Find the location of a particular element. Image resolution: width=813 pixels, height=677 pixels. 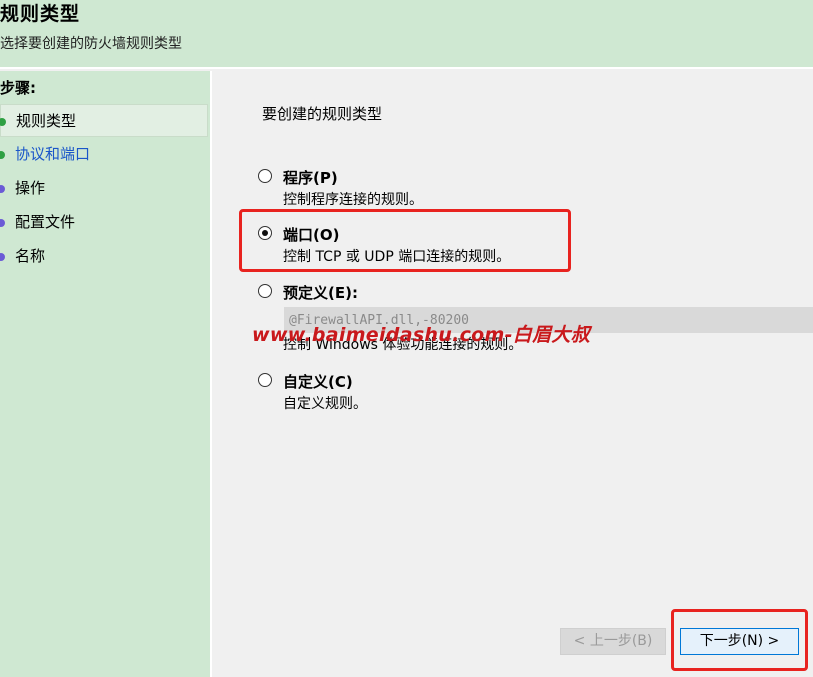

option-description: 自定义规则。 is located at coordinates (325, 404).